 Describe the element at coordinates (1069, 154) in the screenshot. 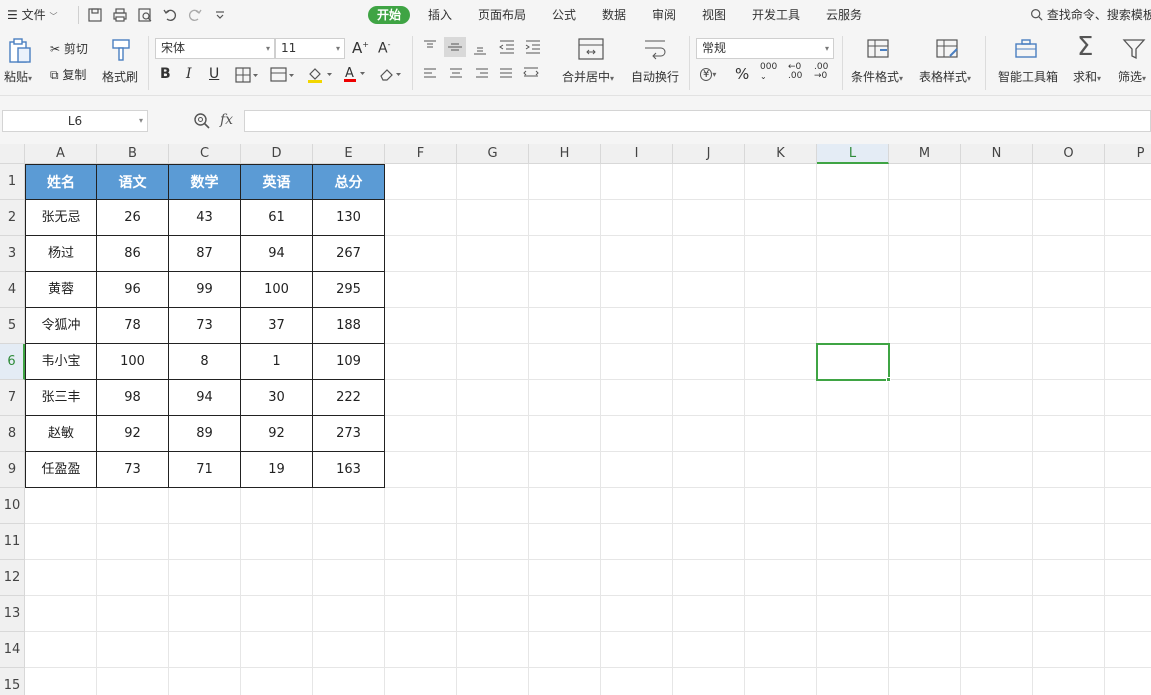

I see `column-header-o: O` at that location.